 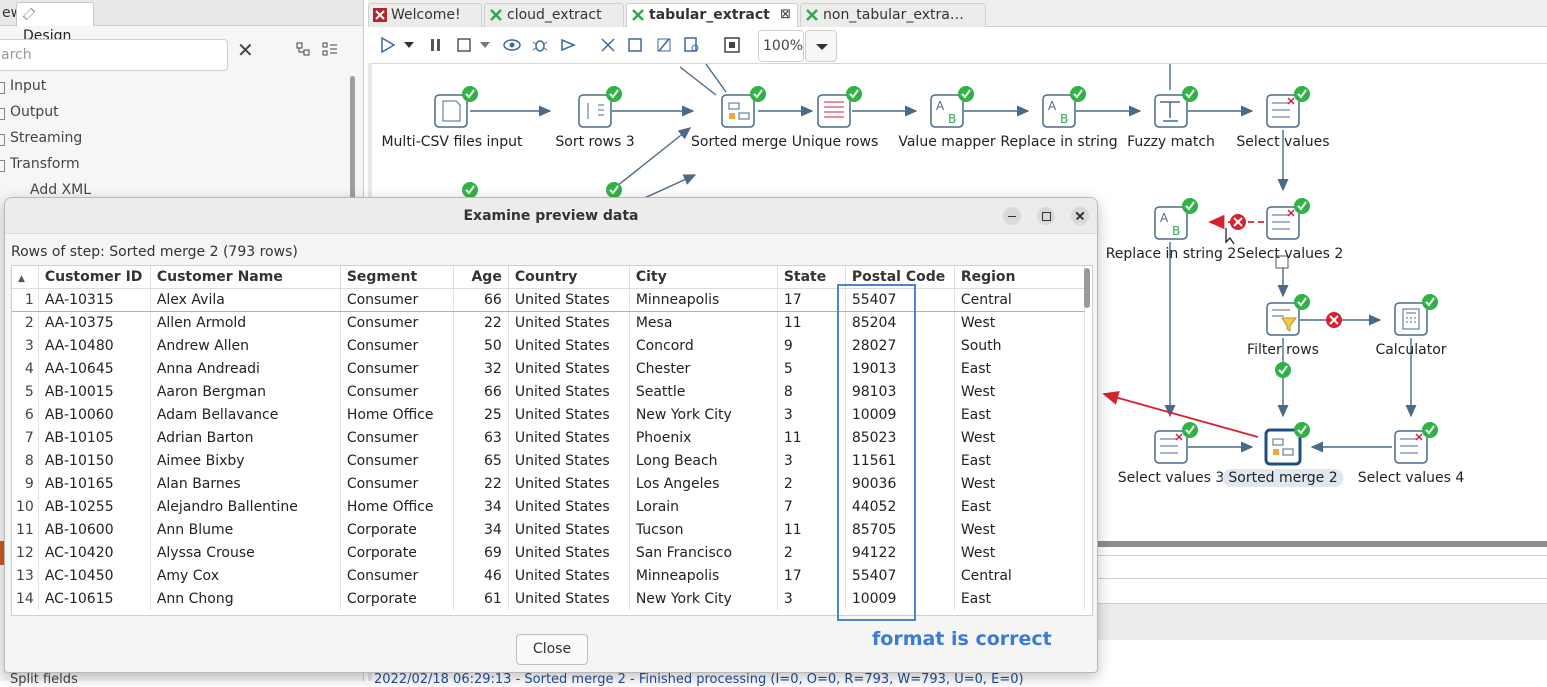 What do you see at coordinates (25, 277) in the screenshot?
I see `rownum-header: ▲` at bounding box center [25, 277].